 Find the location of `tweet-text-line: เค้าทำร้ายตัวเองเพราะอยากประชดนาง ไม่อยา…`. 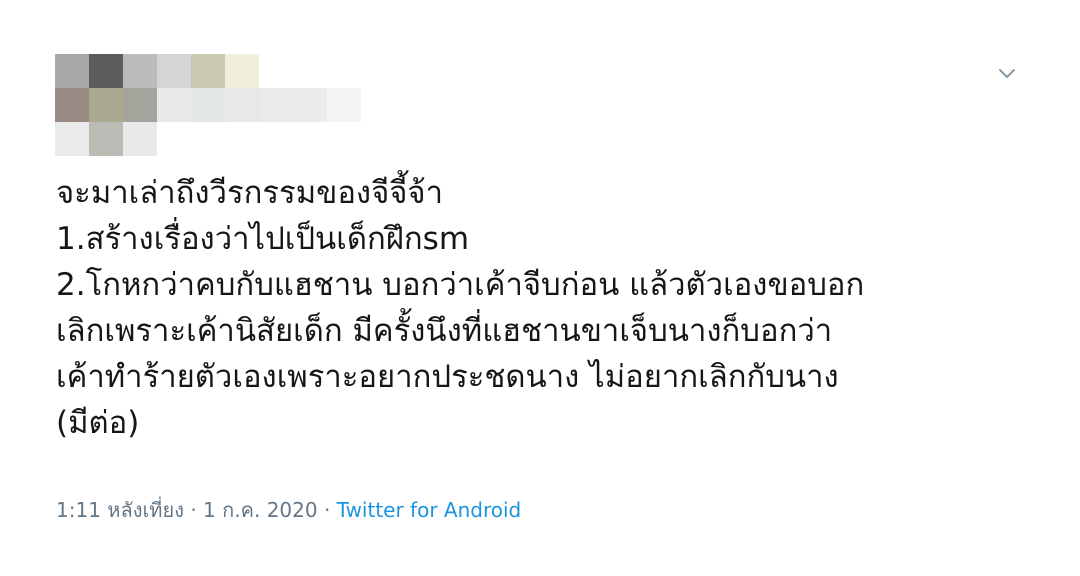

tweet-text-line: เค้าทำร้ายตัวเองเพราะอยากประชดนาง ไม่อยา… is located at coordinates (447, 377).